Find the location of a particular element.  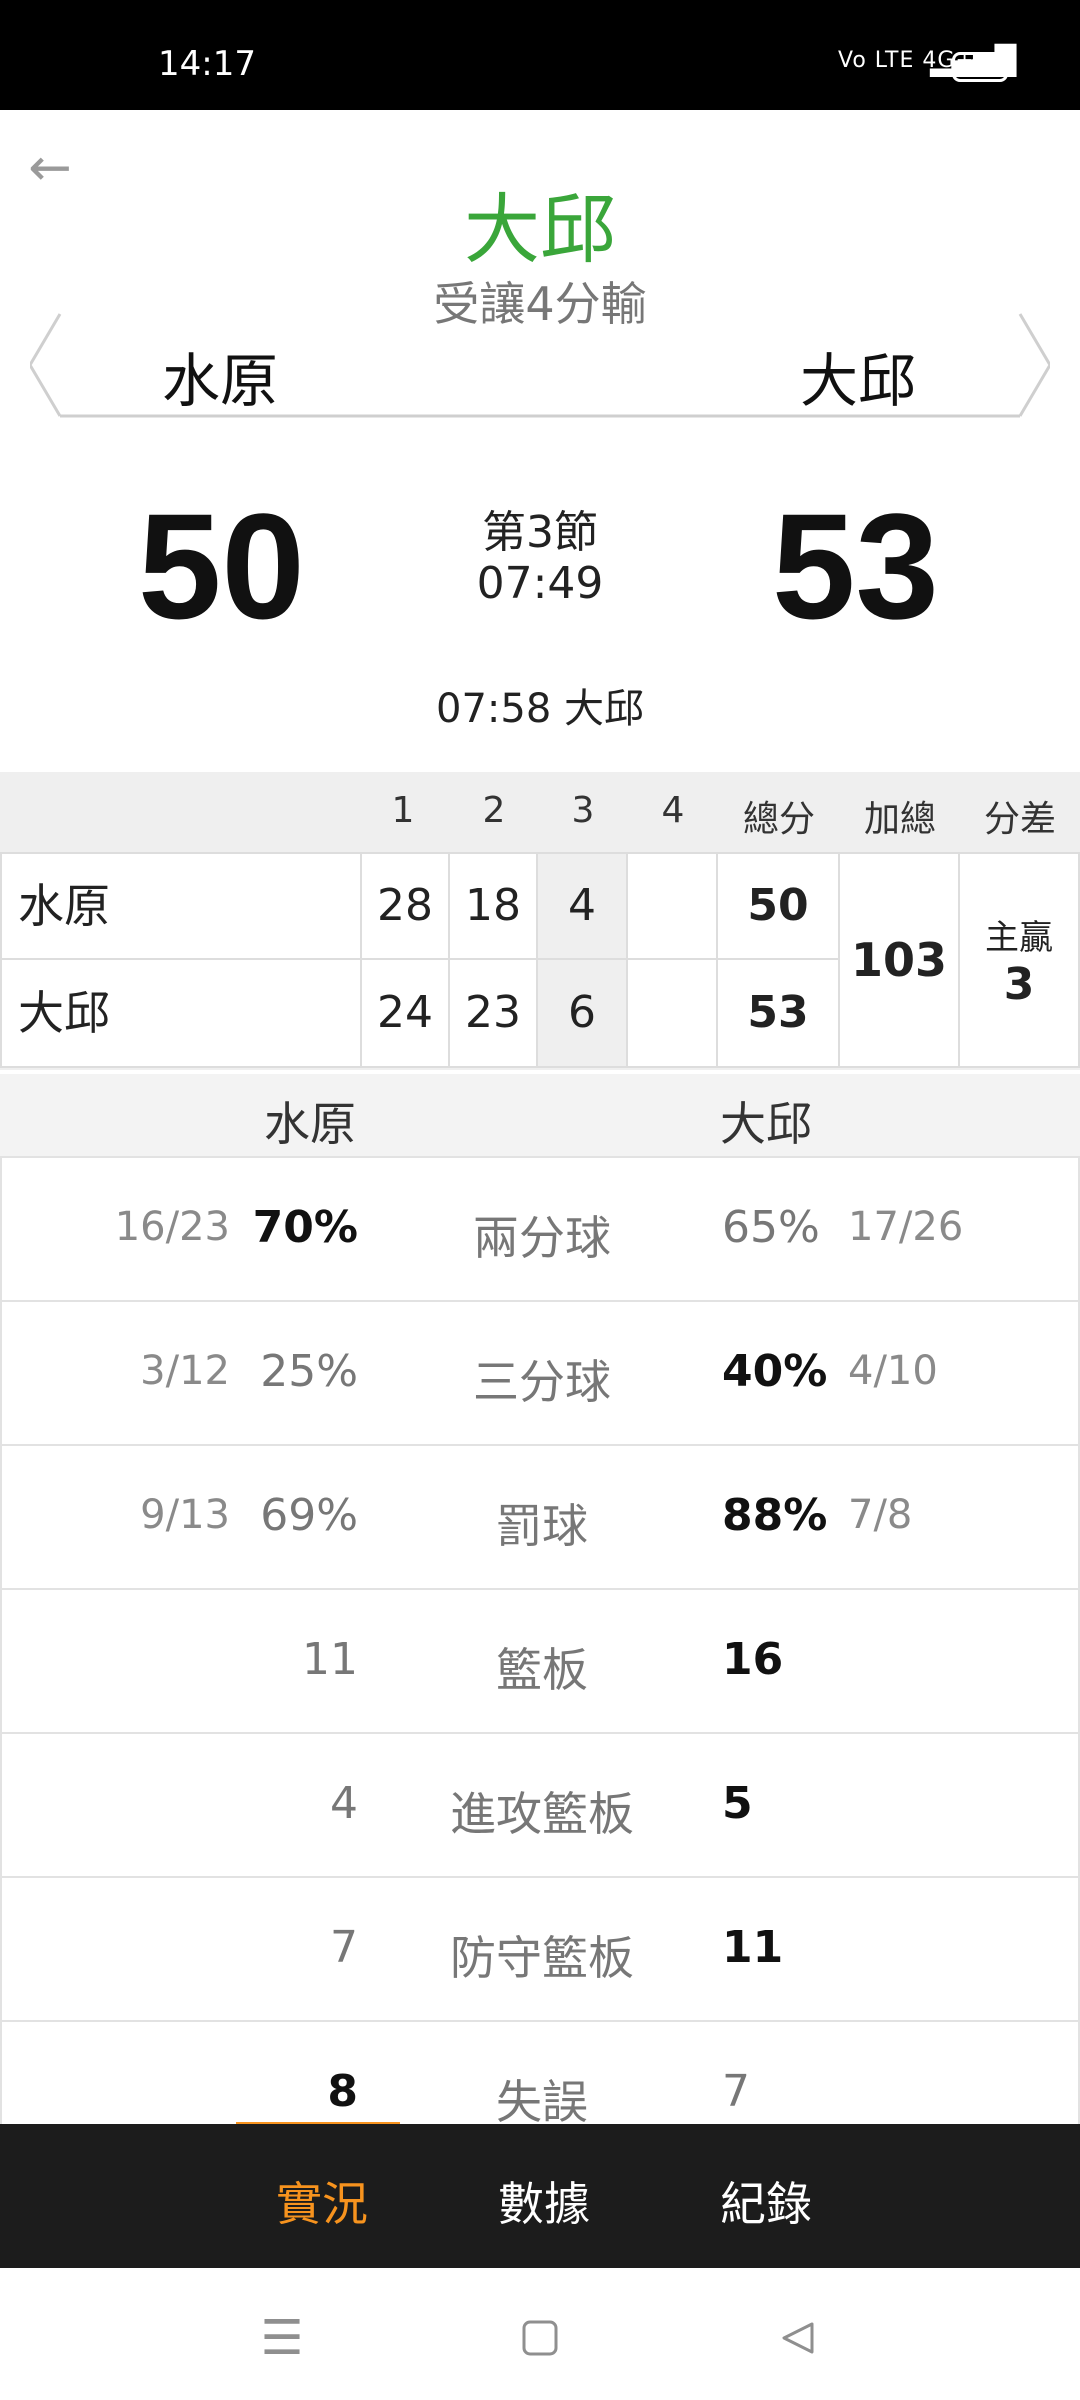

quarter-table-header: 1 2 3 4 總分 加總 分差 is located at coordinates (540, 812).